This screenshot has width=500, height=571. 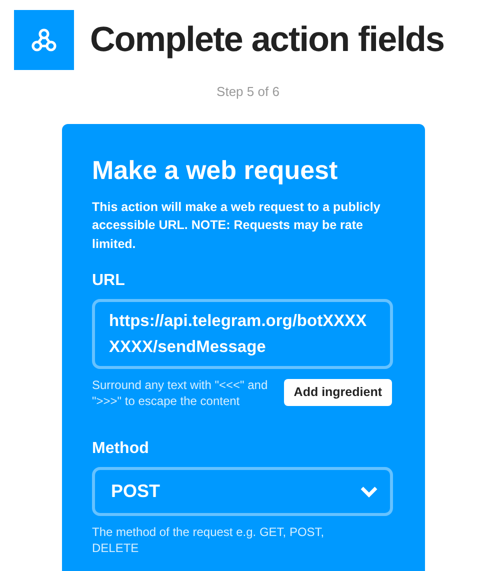 What do you see at coordinates (242, 334) in the screenshot?
I see `url-field: https://api.telegram.org/botXXXXXXXX/sendMessage` at bounding box center [242, 334].